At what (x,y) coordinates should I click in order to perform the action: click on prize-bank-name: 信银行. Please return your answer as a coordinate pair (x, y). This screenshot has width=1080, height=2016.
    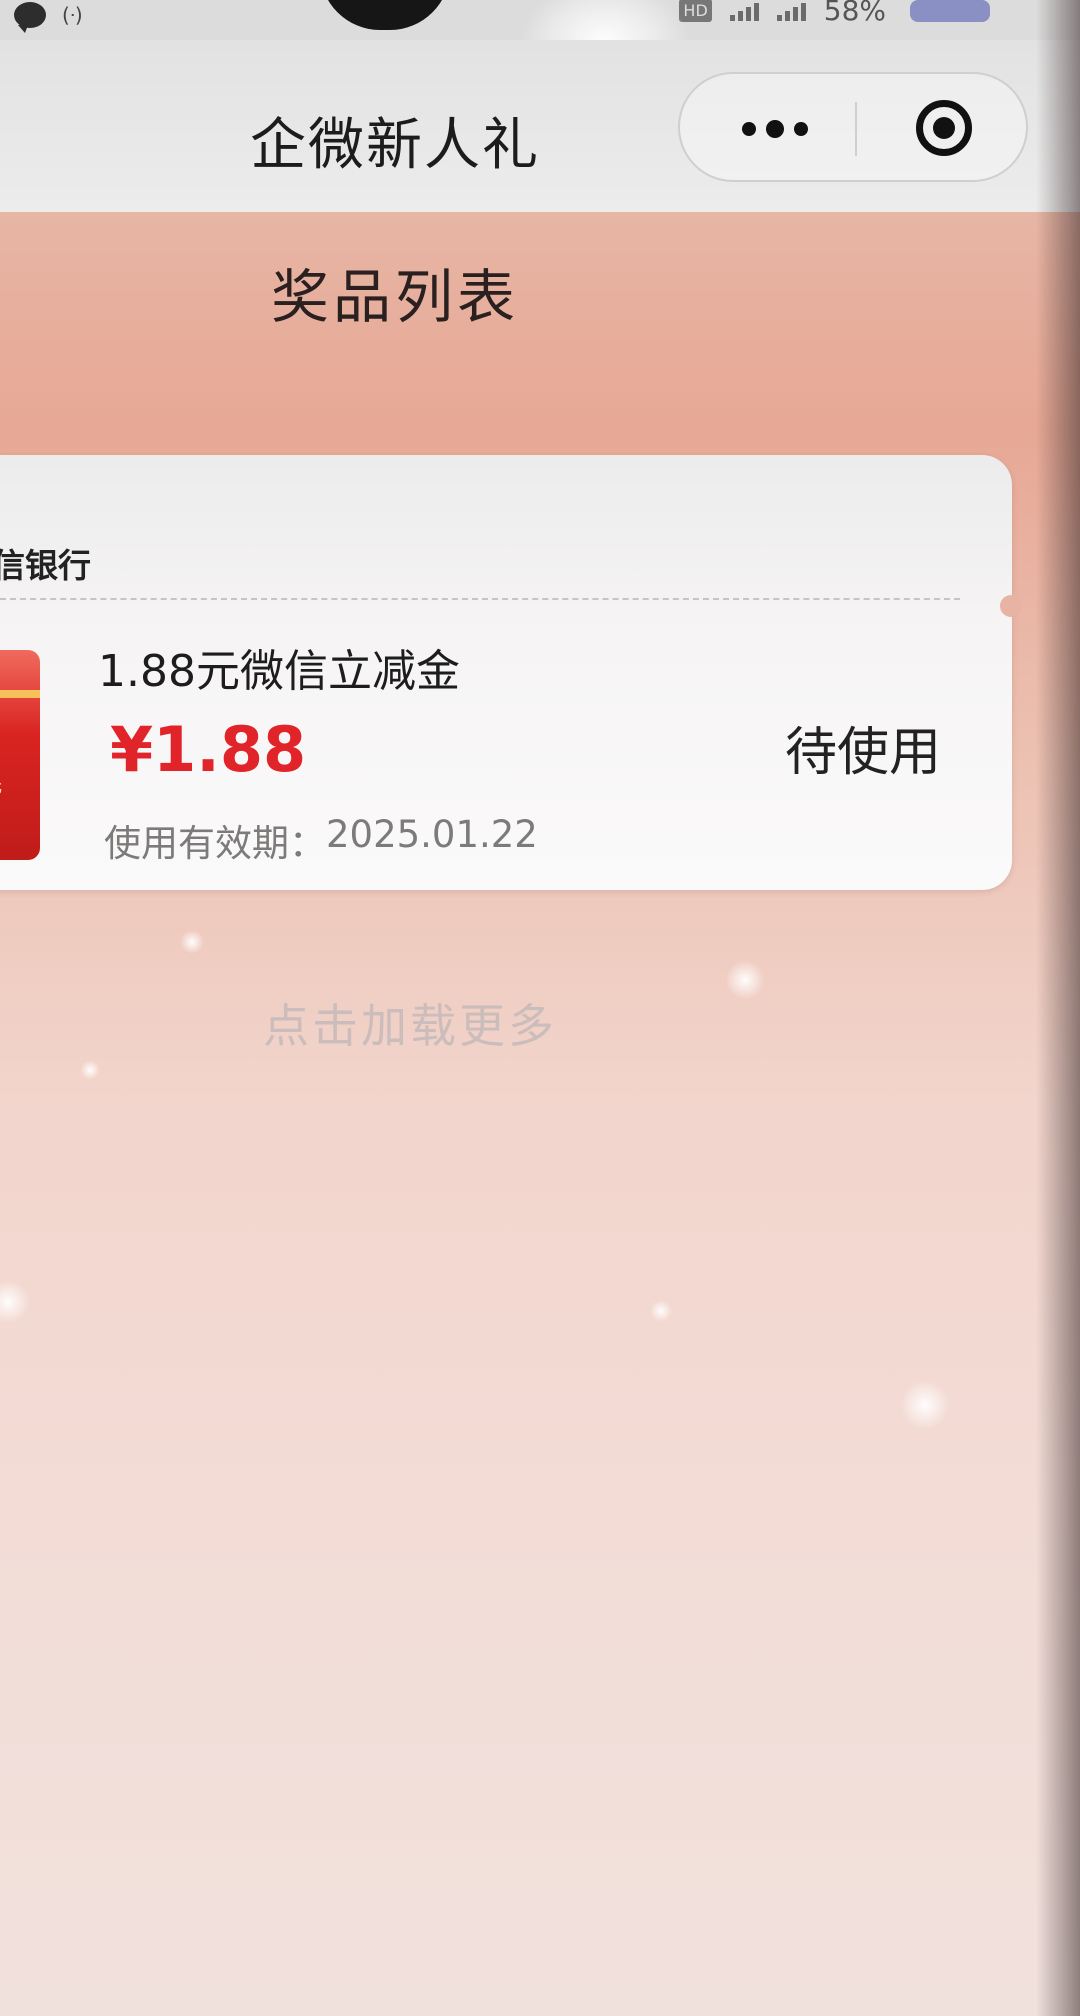
    Looking at the image, I should click on (45, 565).